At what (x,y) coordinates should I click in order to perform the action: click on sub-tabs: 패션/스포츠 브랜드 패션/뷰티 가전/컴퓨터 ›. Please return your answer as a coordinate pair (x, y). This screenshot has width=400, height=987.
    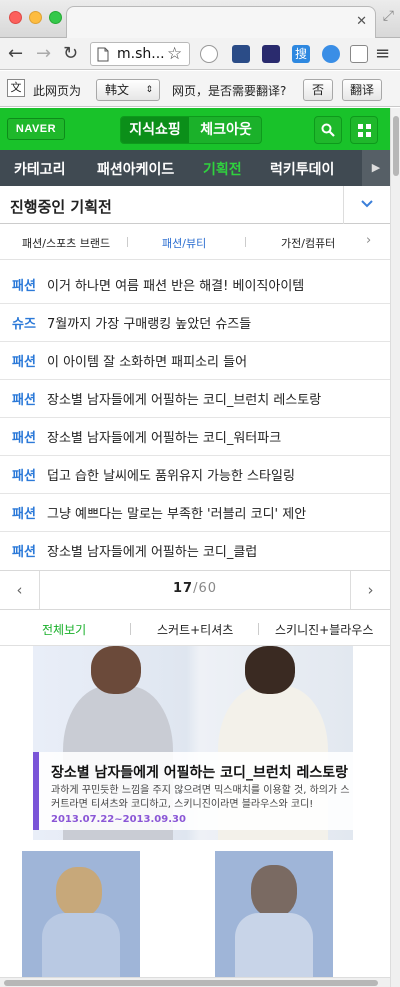
    Looking at the image, I should click on (195, 242).